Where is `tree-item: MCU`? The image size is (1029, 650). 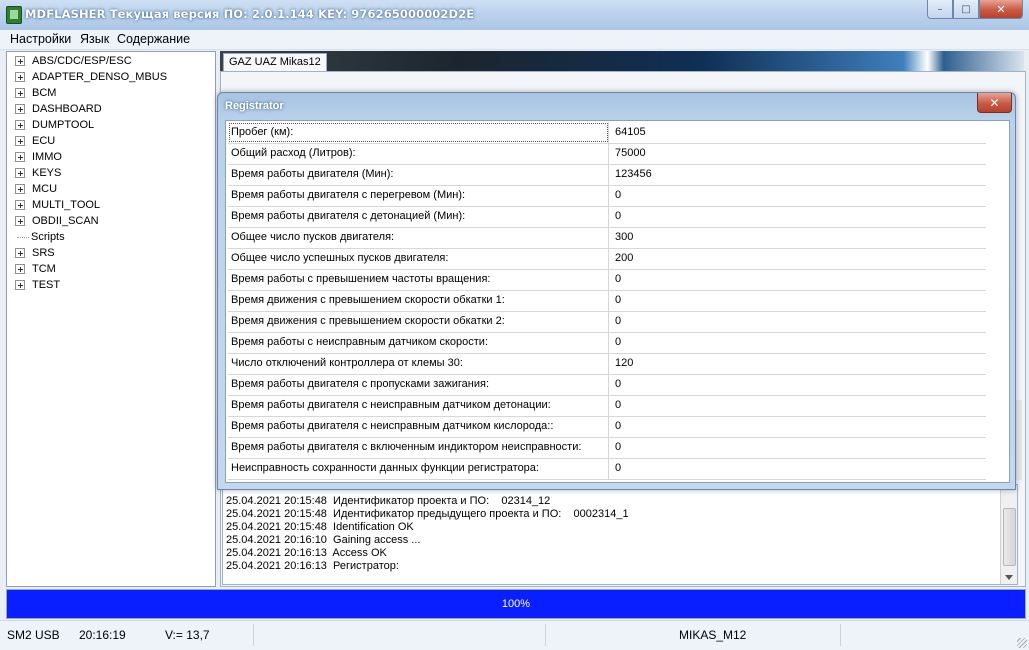 tree-item: MCU is located at coordinates (36, 189).